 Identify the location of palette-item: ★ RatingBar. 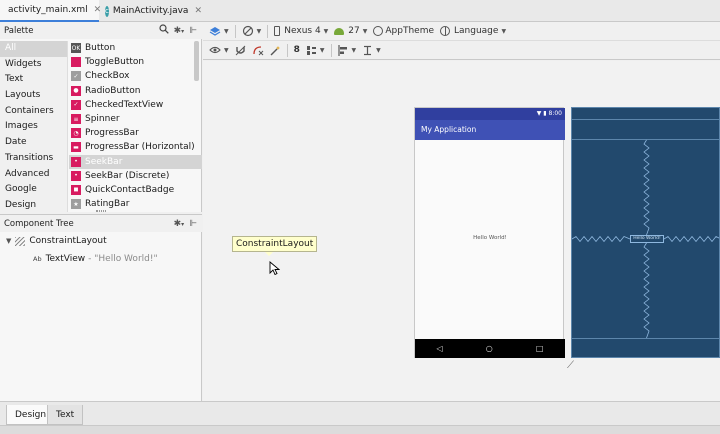
(135, 204).